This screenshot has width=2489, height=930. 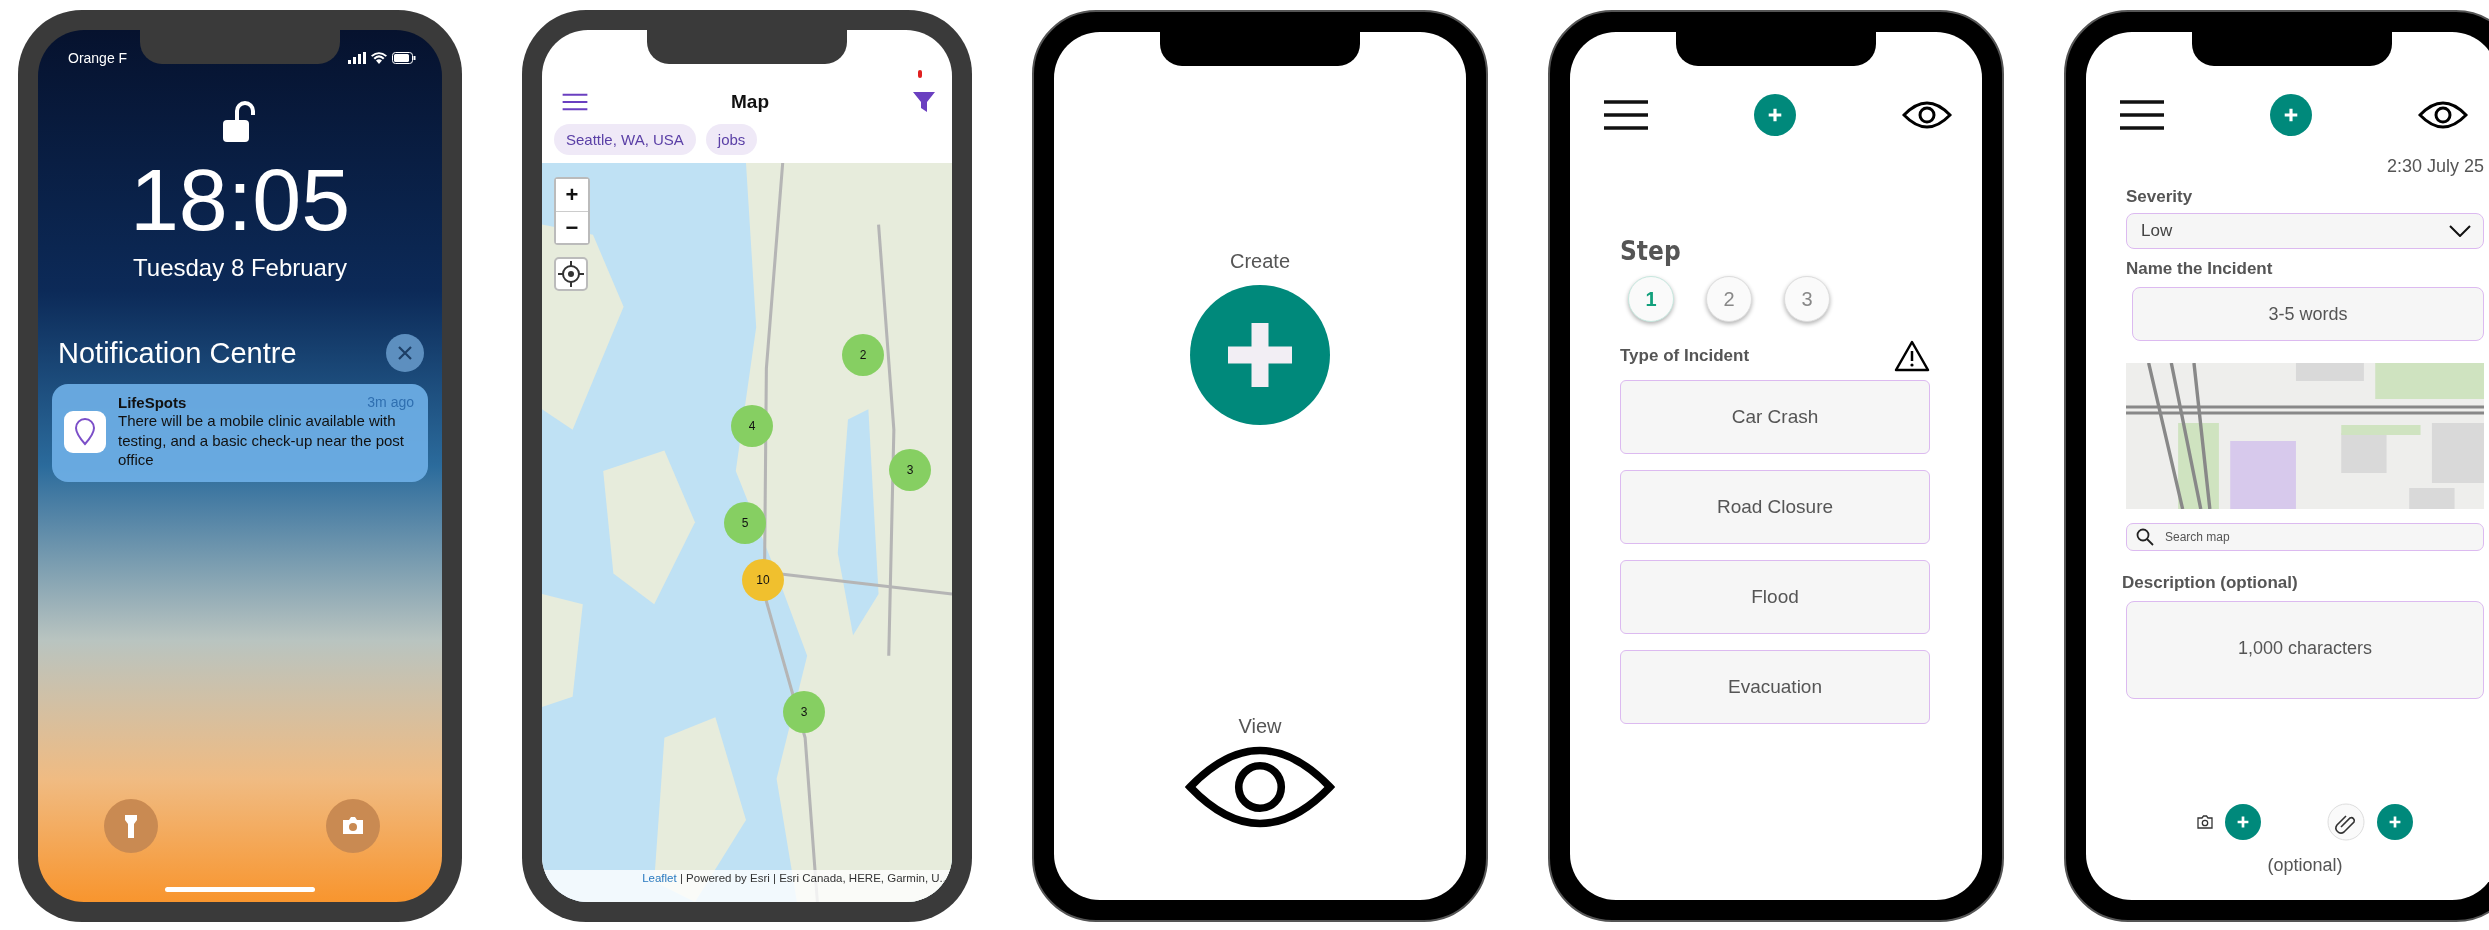 What do you see at coordinates (2200, 269) in the screenshot?
I see `field-label: Name the Incident` at bounding box center [2200, 269].